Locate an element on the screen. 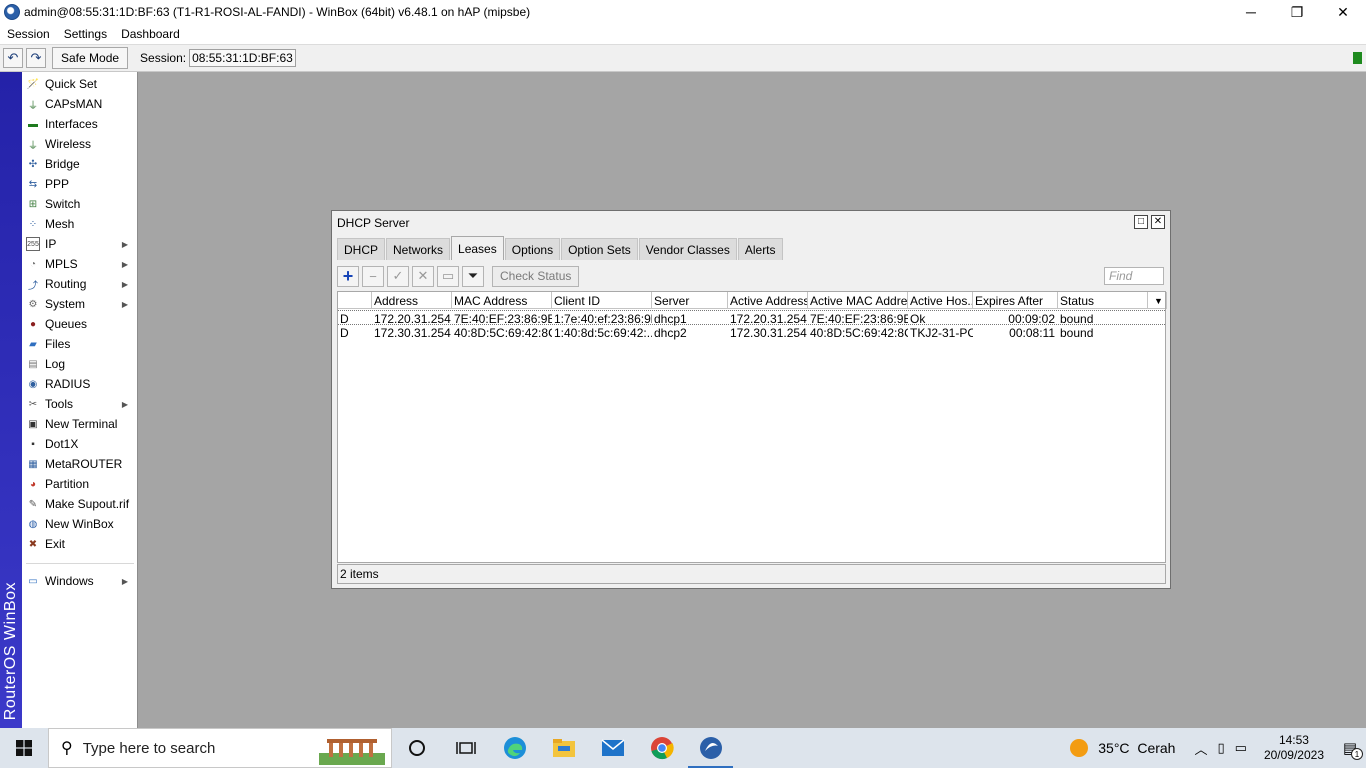 Image resolution: width=1366 pixels, height=768 pixels. sidebar-item-switch: ⊞ Switch is located at coordinates (79, 204).